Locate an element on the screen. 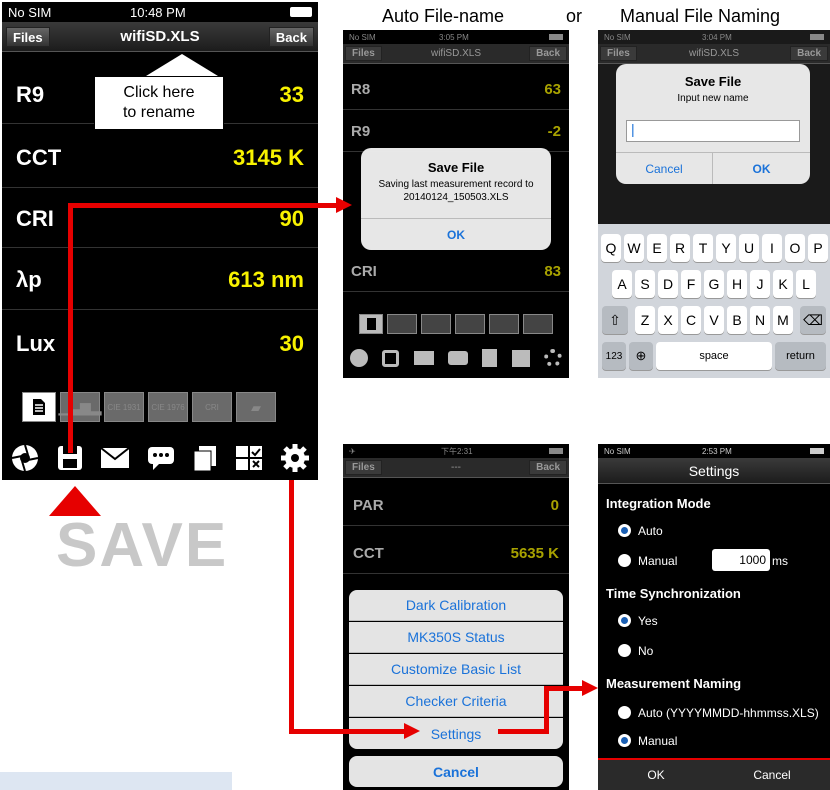 The image size is (830, 790). shift-key: ⇧ is located at coordinates (615, 320).